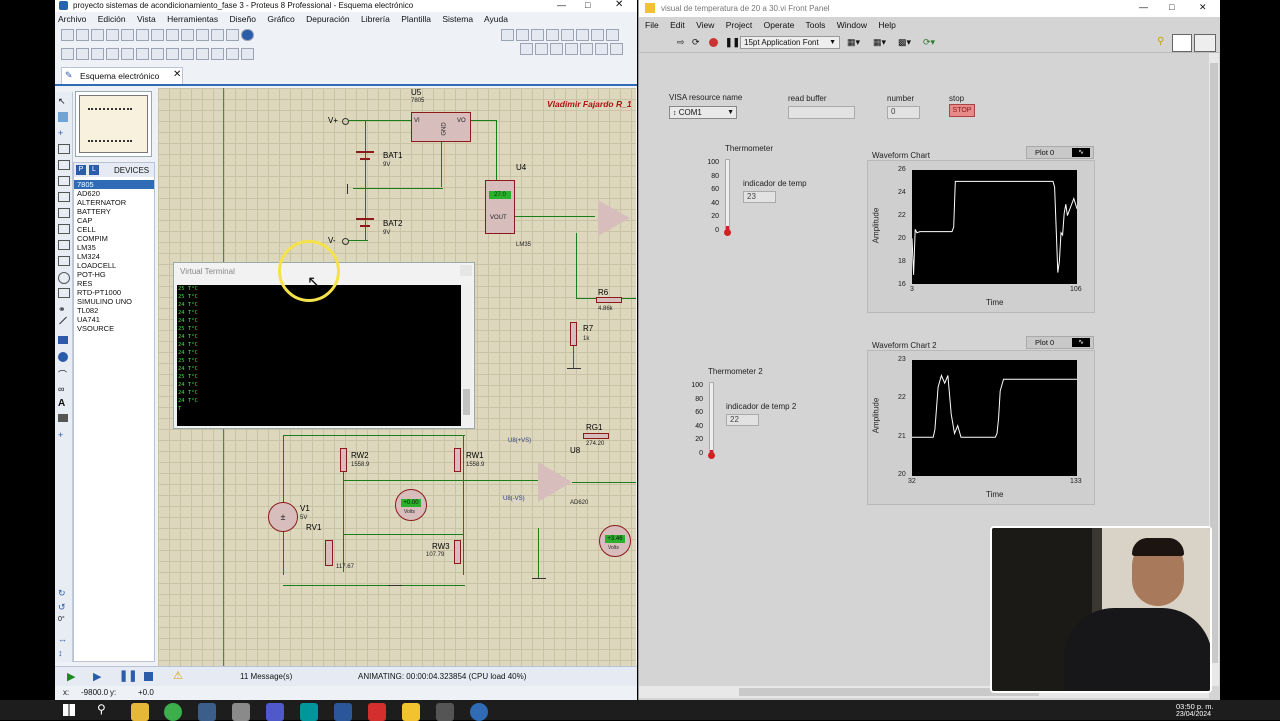 The image size is (1280, 721). What do you see at coordinates (375, 19) in the screenshot?
I see `menu-libreria: Librería` at bounding box center [375, 19].